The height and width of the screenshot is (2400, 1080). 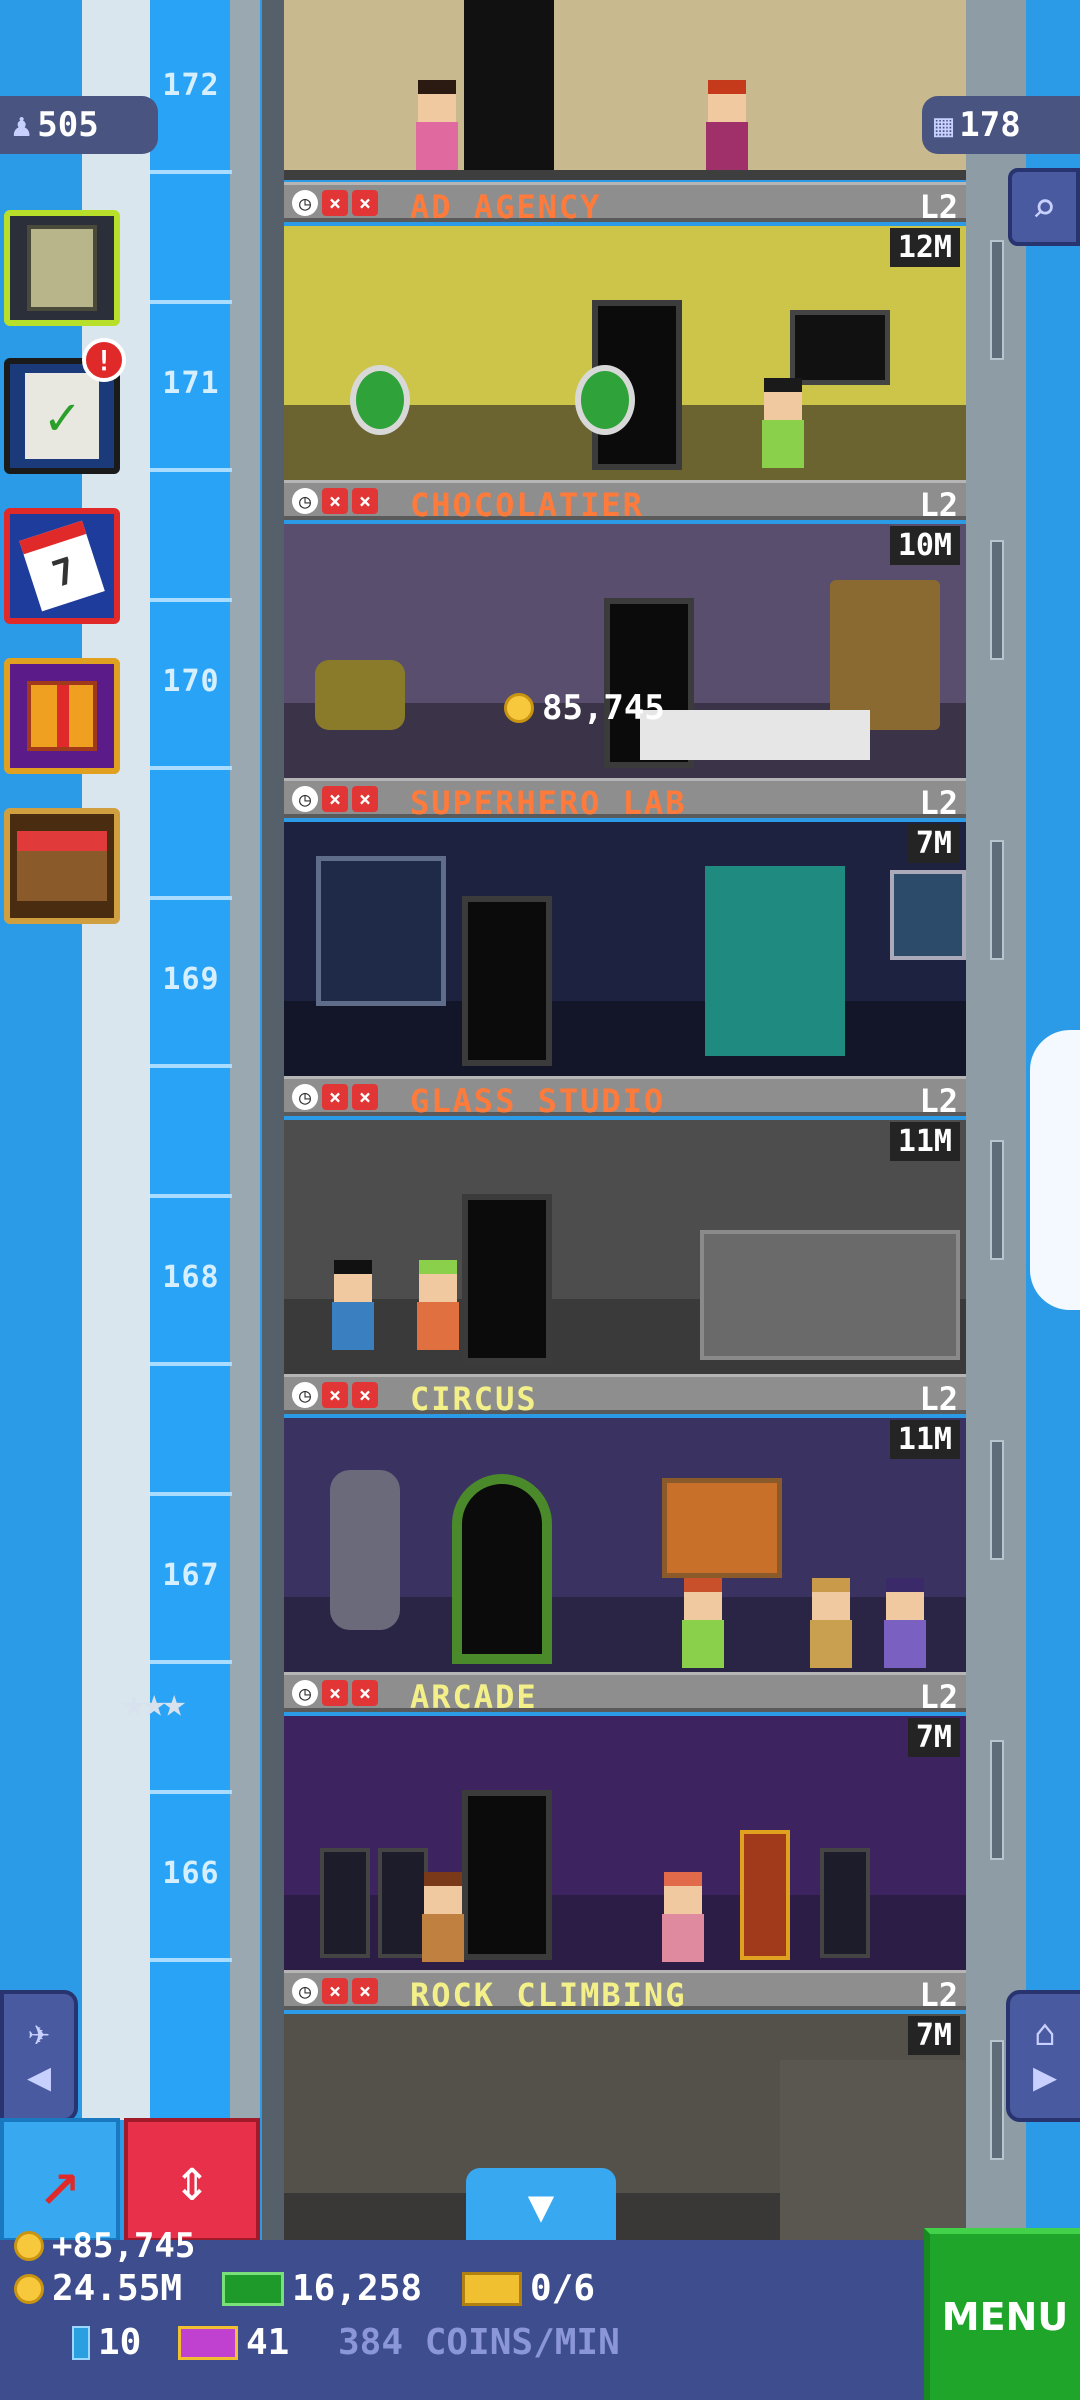 What do you see at coordinates (253, 2288) in the screenshot?
I see `bux-icon` at bounding box center [253, 2288].